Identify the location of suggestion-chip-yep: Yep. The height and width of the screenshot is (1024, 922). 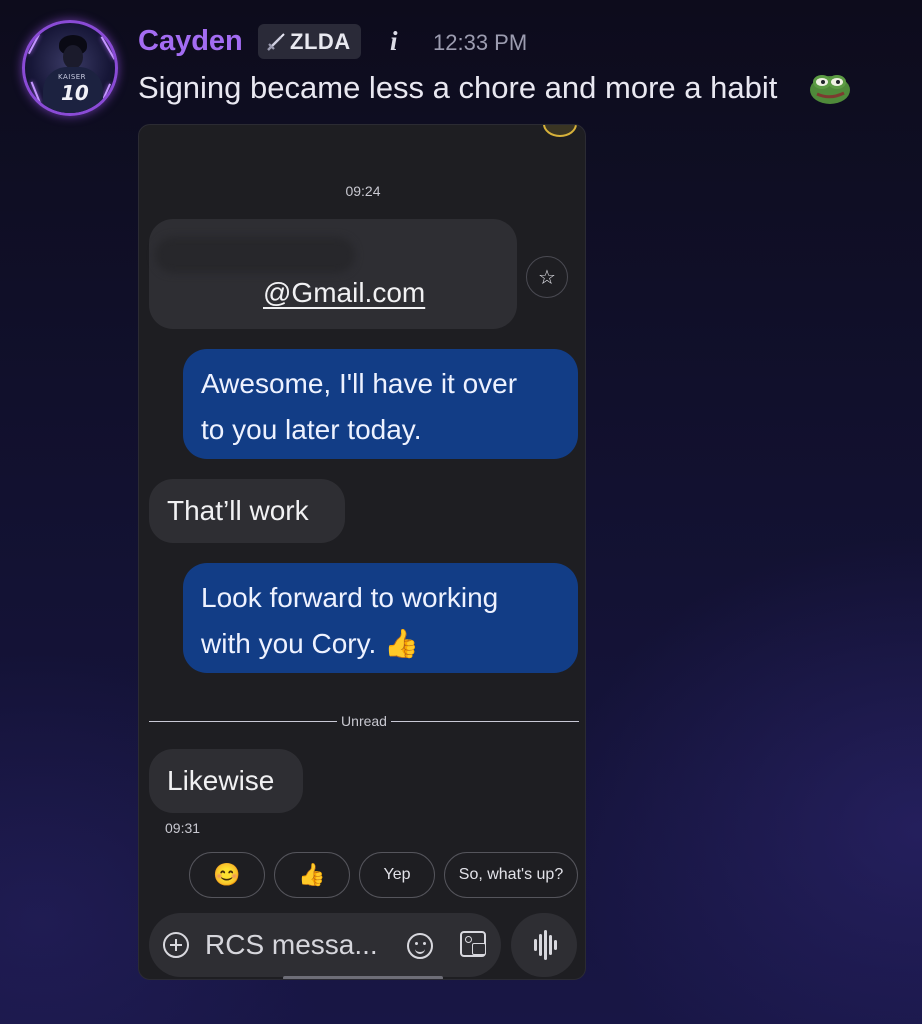
(397, 875).